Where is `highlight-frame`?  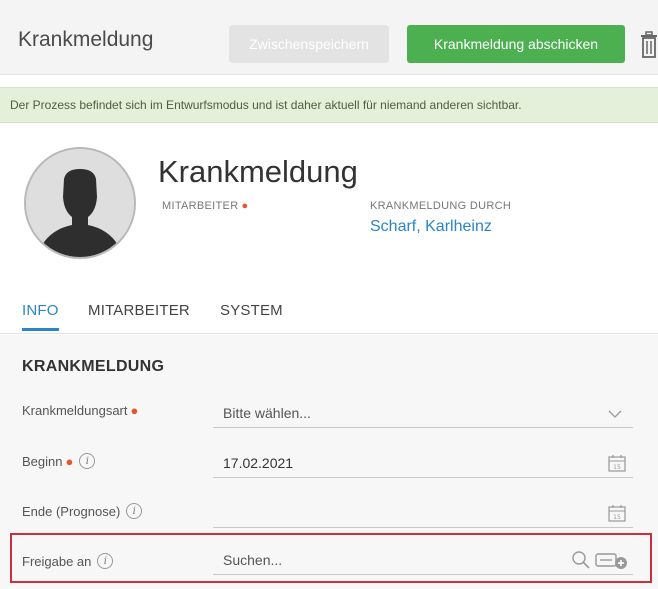 highlight-frame is located at coordinates (331, 558).